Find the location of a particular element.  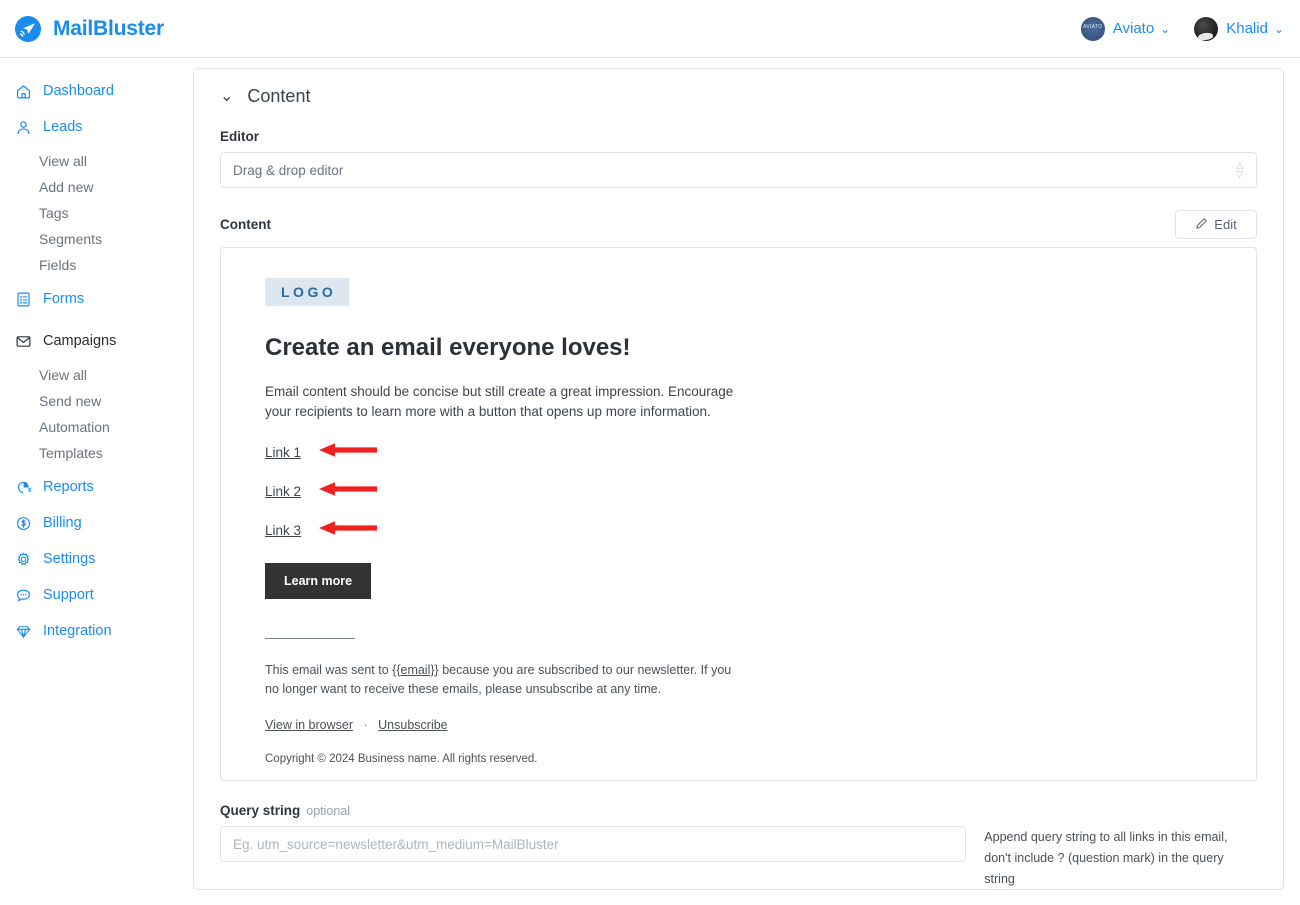

sidebar-item-settings: Settings is located at coordinates (96, 559).